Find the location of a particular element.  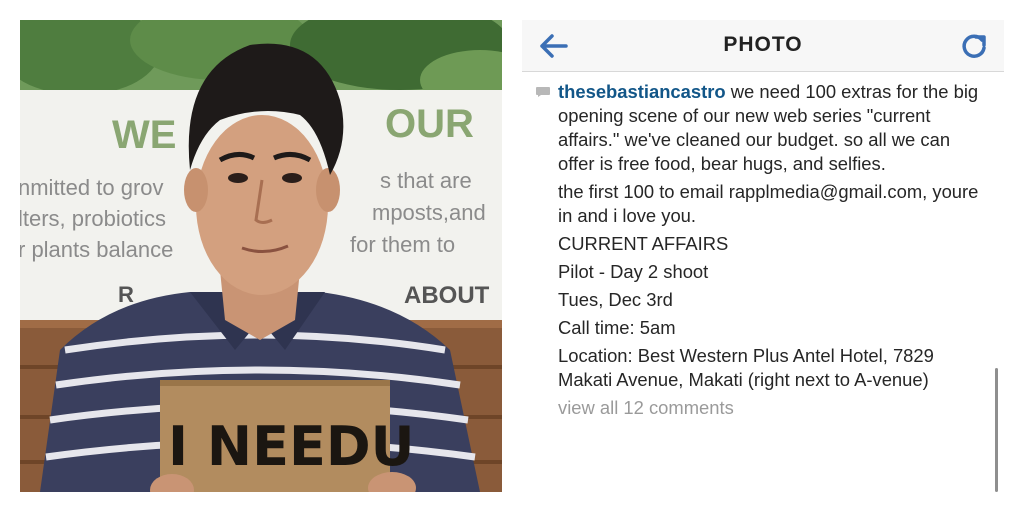

caption-line: Call time: 5am is located at coordinates (617, 327).